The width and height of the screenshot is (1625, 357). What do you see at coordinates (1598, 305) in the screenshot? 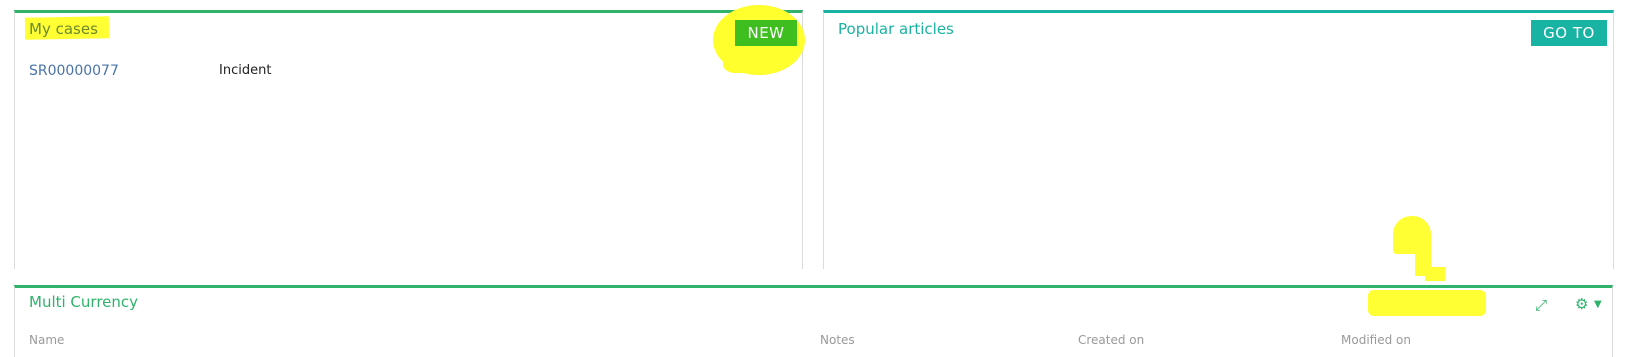
I see `caret-down-icon: ▼` at bounding box center [1598, 305].